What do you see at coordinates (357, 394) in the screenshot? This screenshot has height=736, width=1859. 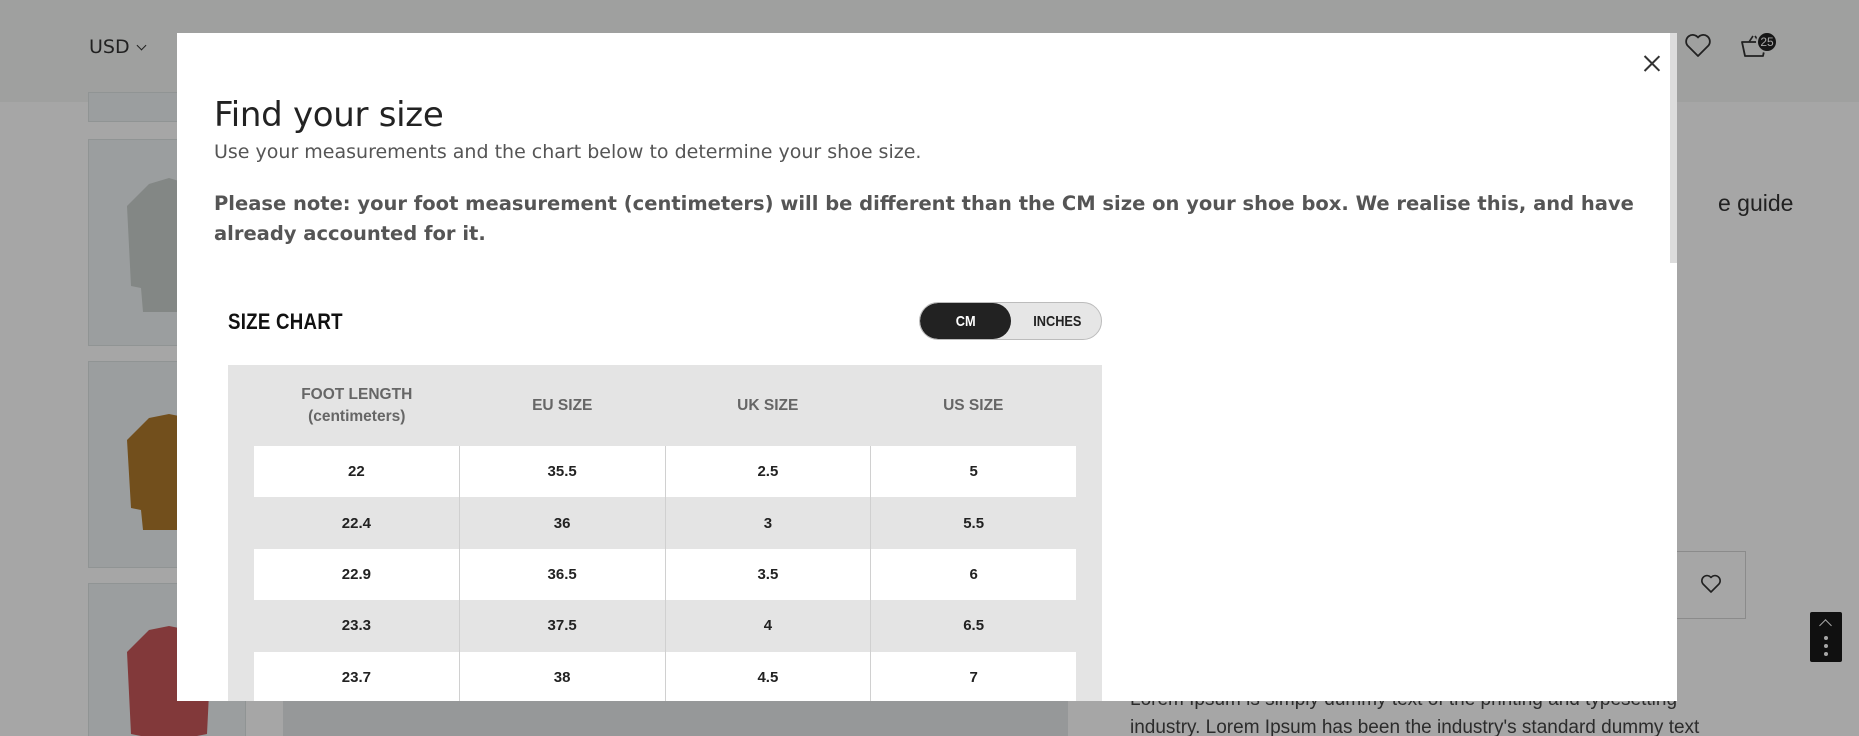 I see `column-header-line: FOOT LENGTH` at bounding box center [357, 394].